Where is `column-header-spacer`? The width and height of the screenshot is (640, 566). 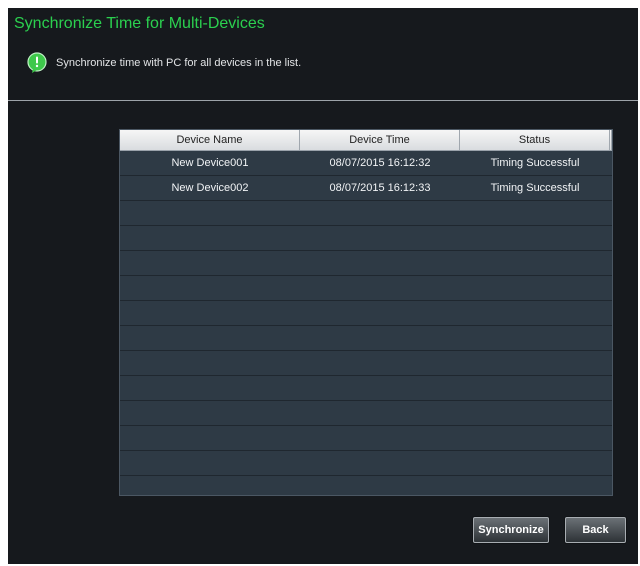
column-header-spacer is located at coordinates (611, 140).